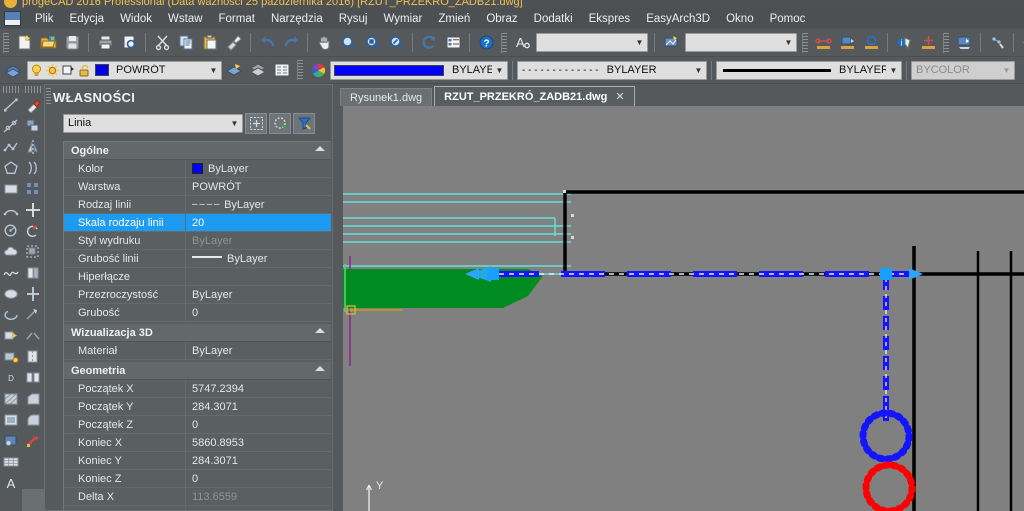 This screenshot has width=1024, height=511. What do you see at coordinates (318, 70) in the screenshot?
I see `color-wheel-icon` at bounding box center [318, 70].